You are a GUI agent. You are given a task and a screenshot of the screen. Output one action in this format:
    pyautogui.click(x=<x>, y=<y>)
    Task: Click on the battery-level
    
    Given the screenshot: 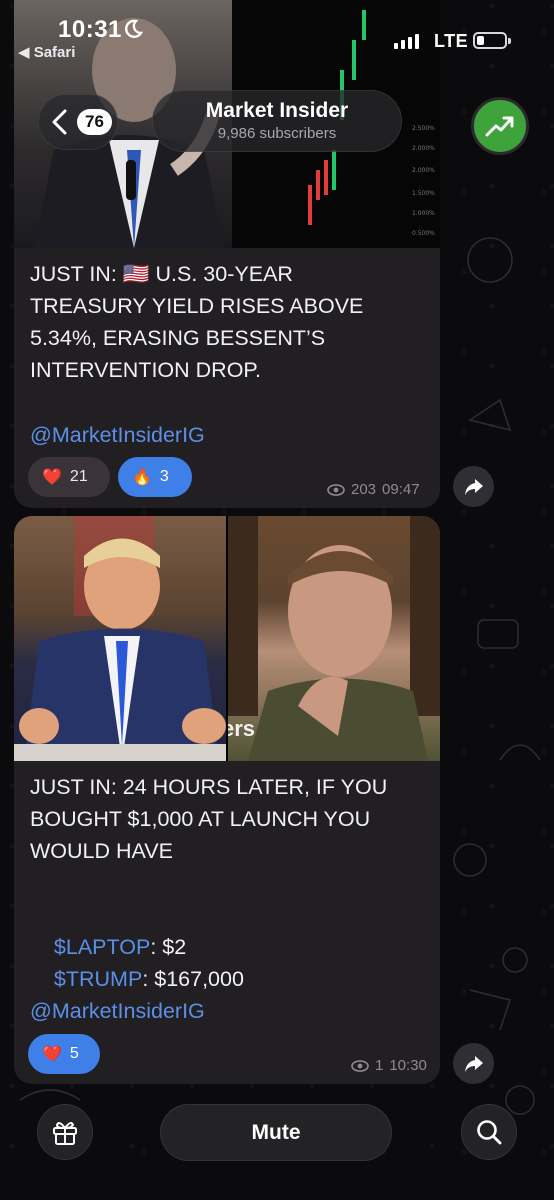 What is the action you would take?
    pyautogui.click(x=480, y=40)
    